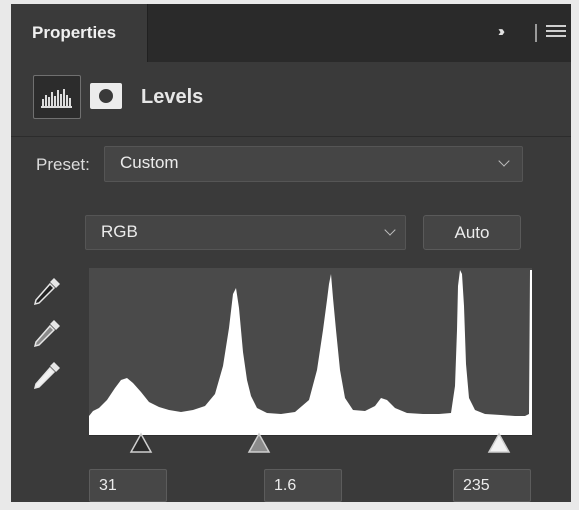 The height and width of the screenshot is (510, 579). Describe the element at coordinates (47, 291) in the screenshot. I see `black-point-eyedropper-icon` at that location.